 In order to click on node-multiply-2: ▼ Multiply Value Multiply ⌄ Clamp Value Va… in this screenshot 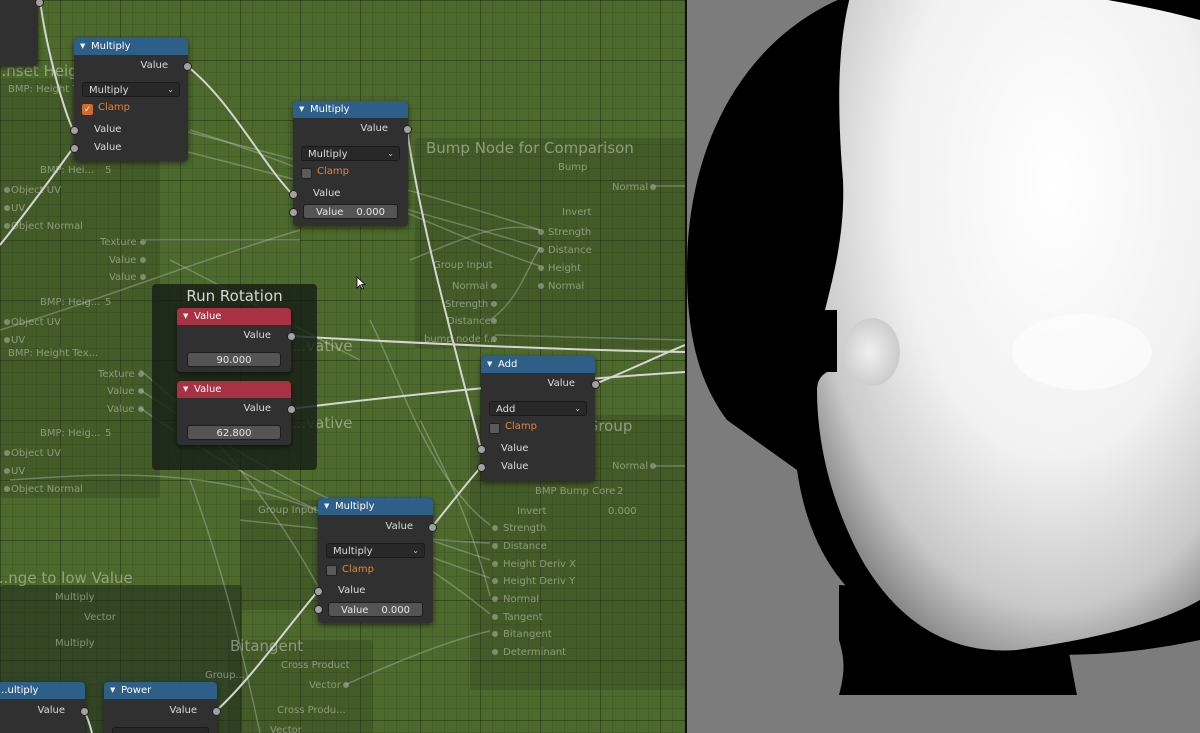, I will do `click(350, 163)`.